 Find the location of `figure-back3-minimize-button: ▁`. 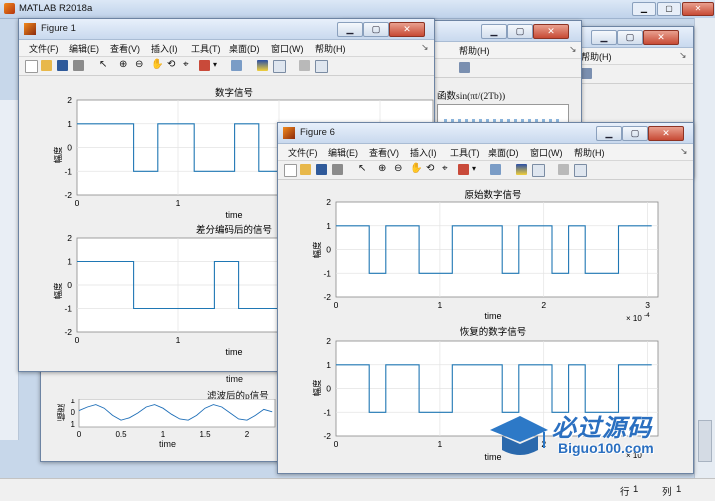

figure-back3-minimize-button: ▁ is located at coordinates (604, 37).